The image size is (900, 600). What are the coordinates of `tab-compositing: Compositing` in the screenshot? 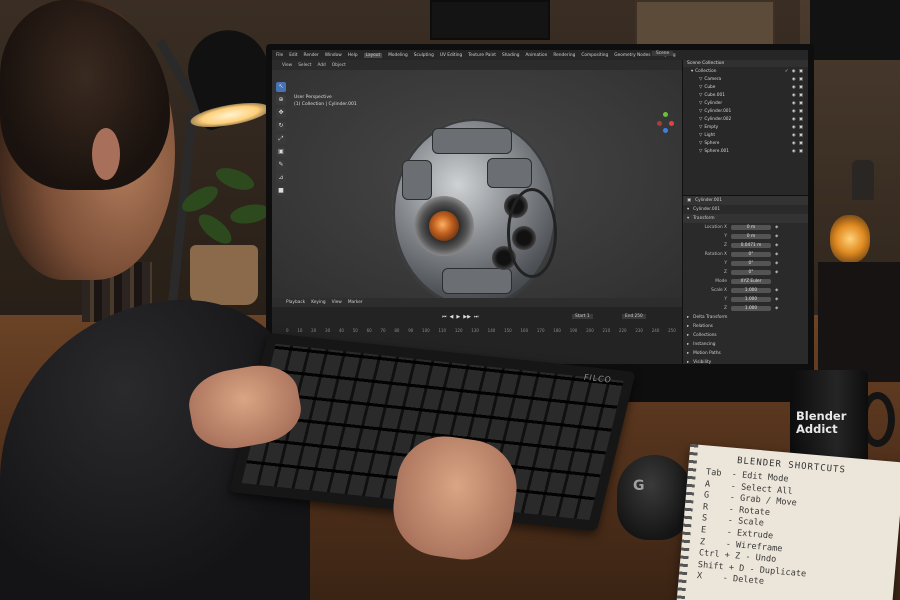 It's located at (594, 55).